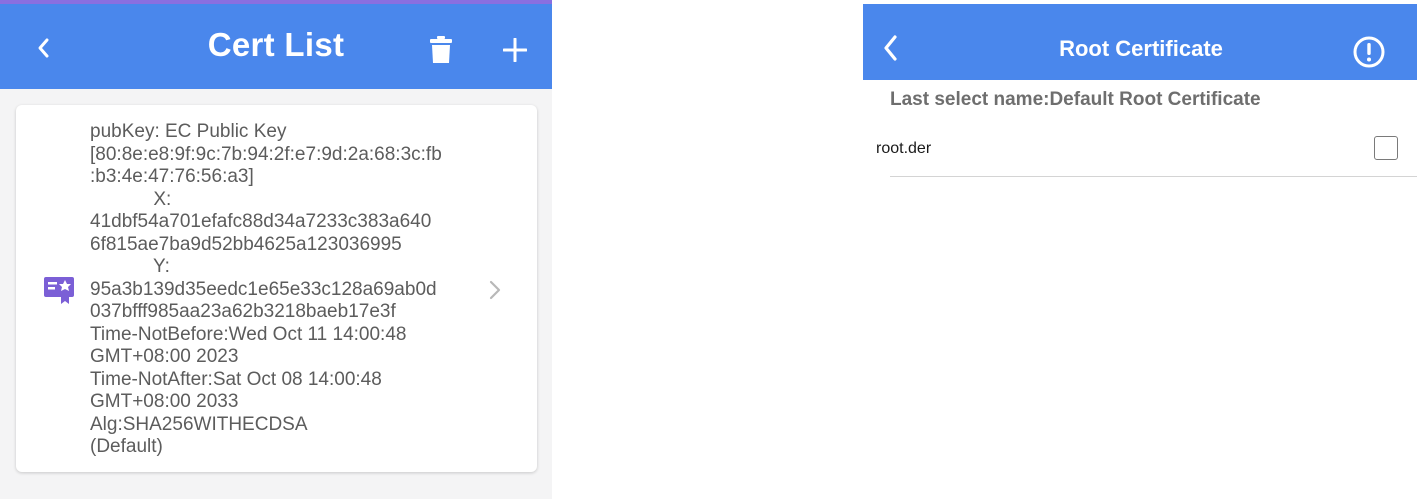 This screenshot has height=499, width=1417. Describe the element at coordinates (164, 401) in the screenshot. I see `cert-not-after: GMT+08:00 2033` at that location.